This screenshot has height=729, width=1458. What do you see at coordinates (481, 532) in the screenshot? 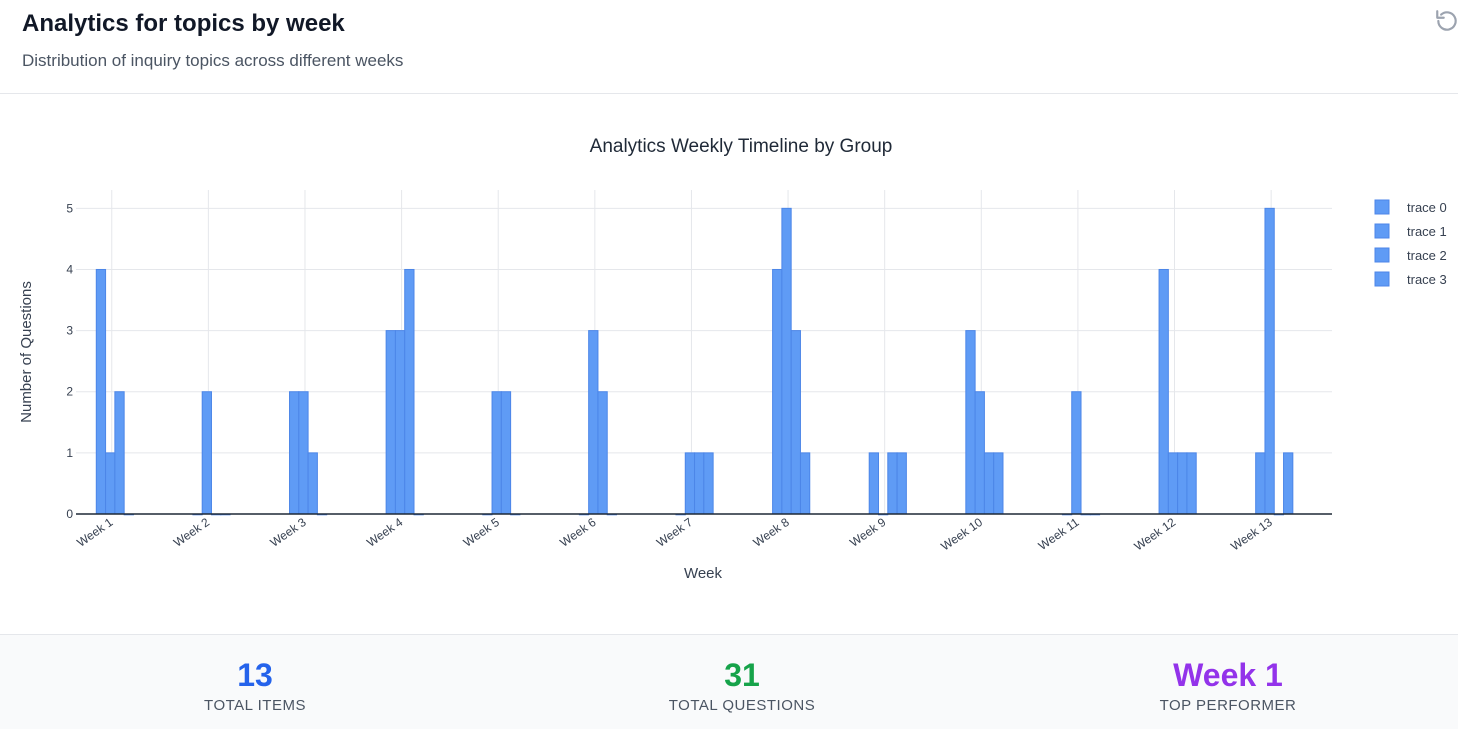
I see `x-tick-label: Week 5` at bounding box center [481, 532].